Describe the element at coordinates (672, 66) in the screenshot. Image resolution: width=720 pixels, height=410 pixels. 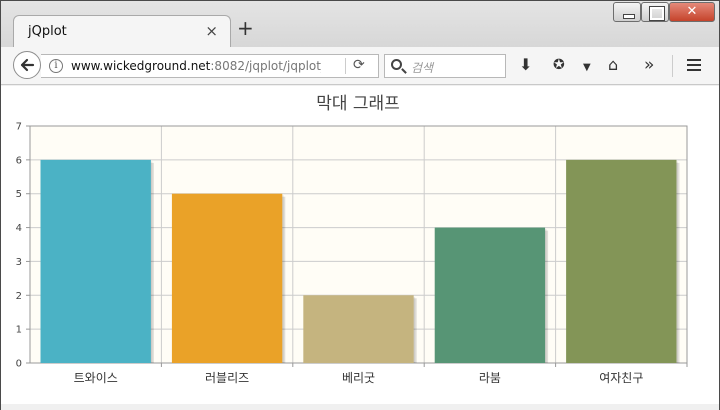
I see `toolbar-divider` at that location.